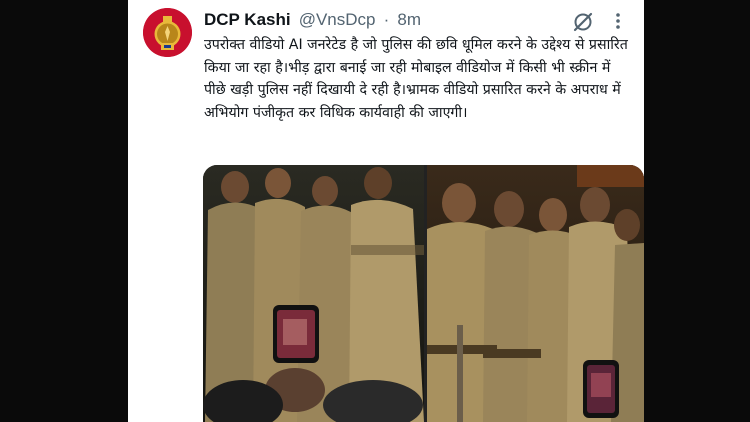 The width and height of the screenshot is (750, 422). What do you see at coordinates (337, 19) in the screenshot?
I see `author-handle: @VnsDcp` at bounding box center [337, 19].